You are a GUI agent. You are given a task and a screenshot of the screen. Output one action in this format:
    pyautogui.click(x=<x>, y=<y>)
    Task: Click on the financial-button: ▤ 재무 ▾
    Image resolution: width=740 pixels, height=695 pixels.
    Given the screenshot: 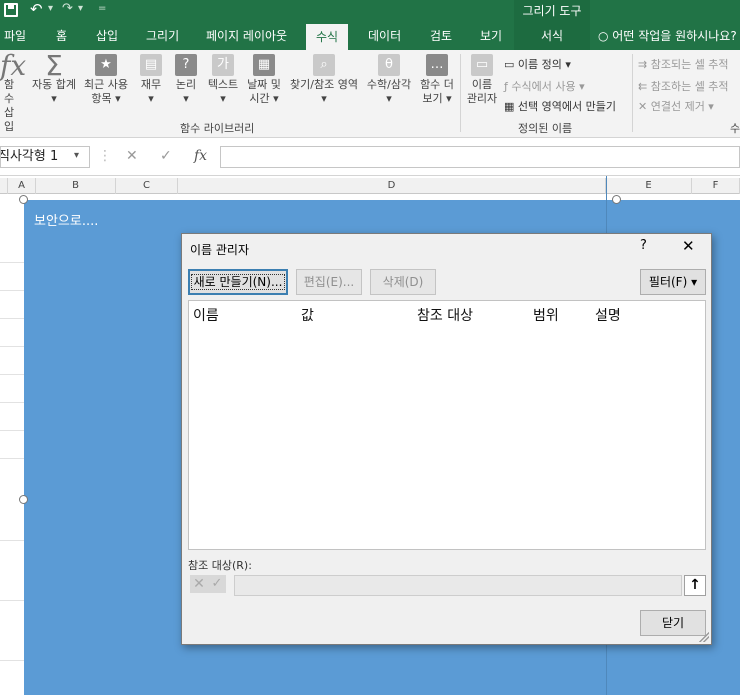 What is the action you would take?
    pyautogui.click(x=151, y=80)
    